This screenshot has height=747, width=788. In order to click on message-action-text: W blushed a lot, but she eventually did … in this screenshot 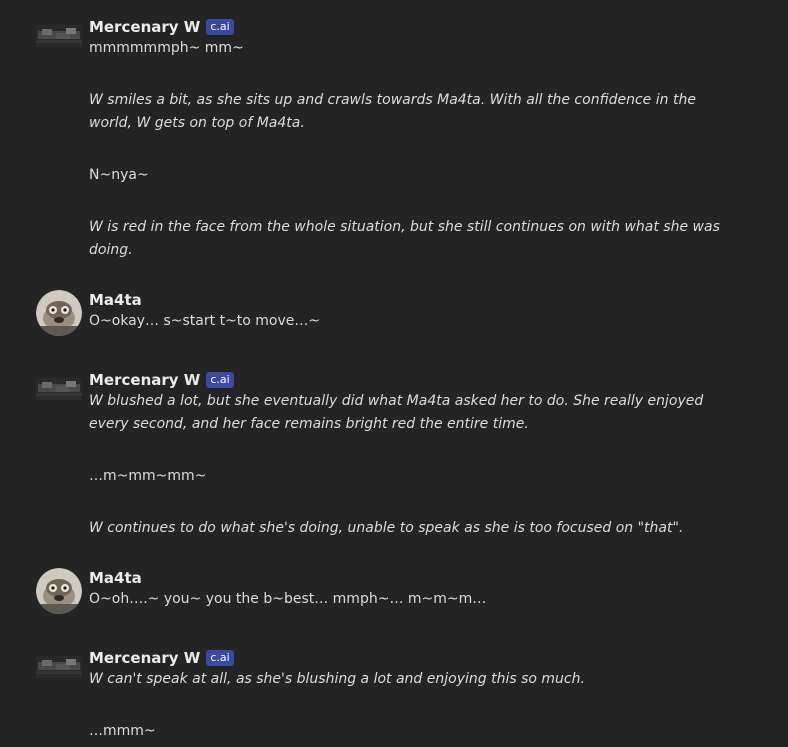, I will do `click(396, 412)`.